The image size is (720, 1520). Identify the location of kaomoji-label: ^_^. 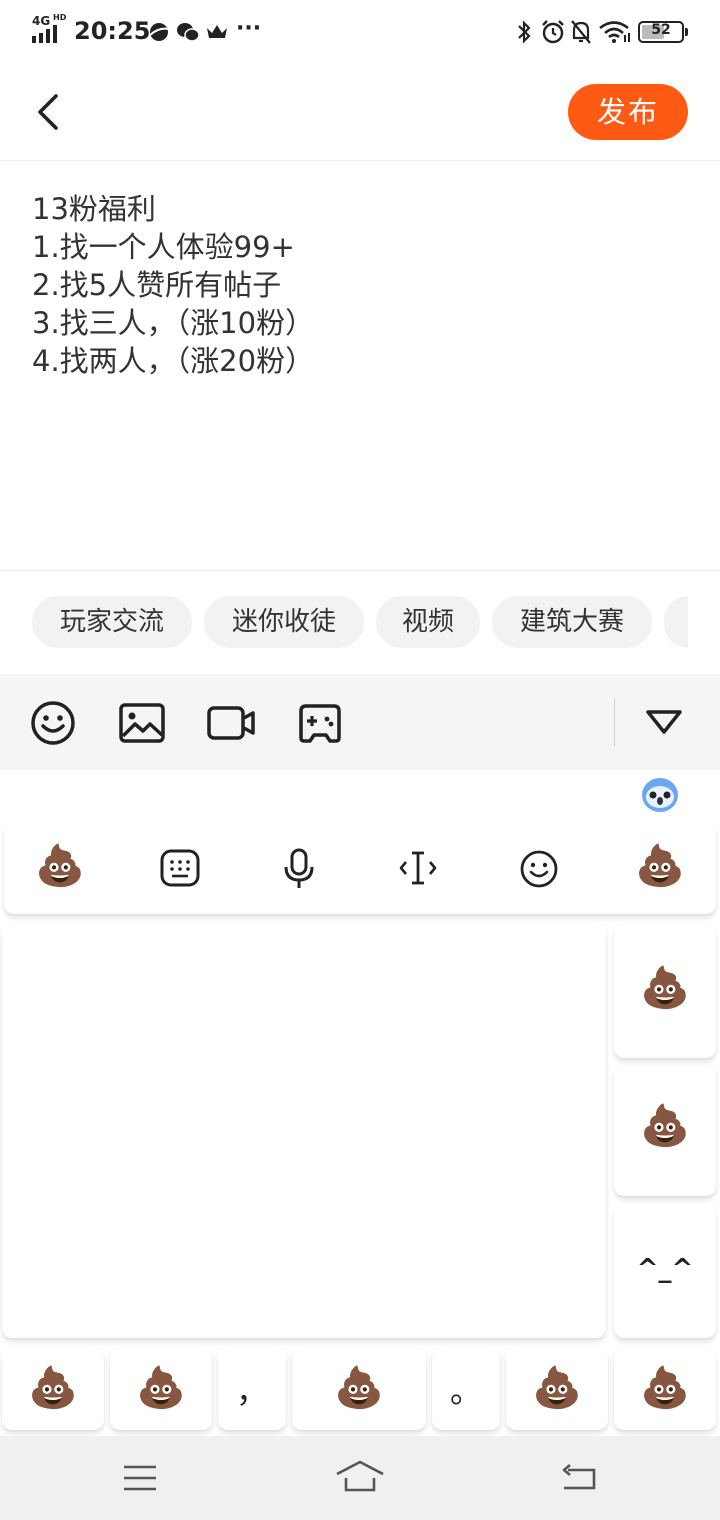
(665, 1269).